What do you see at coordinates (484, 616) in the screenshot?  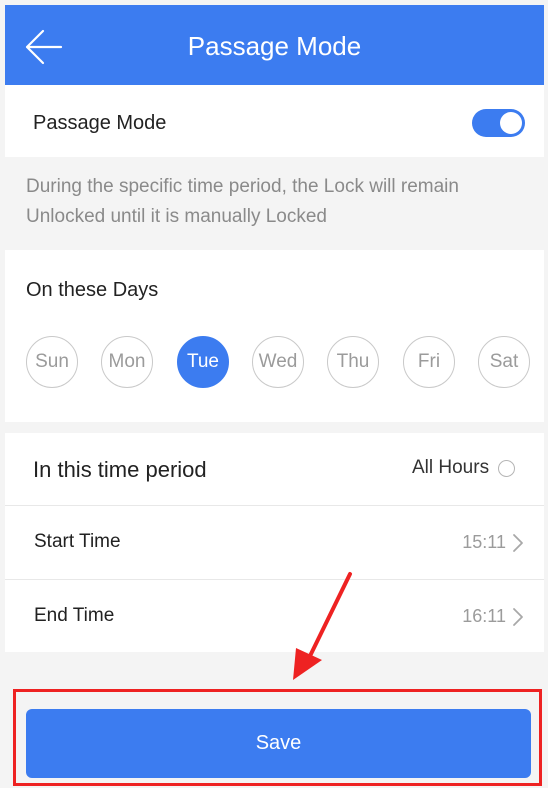 I see `end-time-value: 16:11` at bounding box center [484, 616].